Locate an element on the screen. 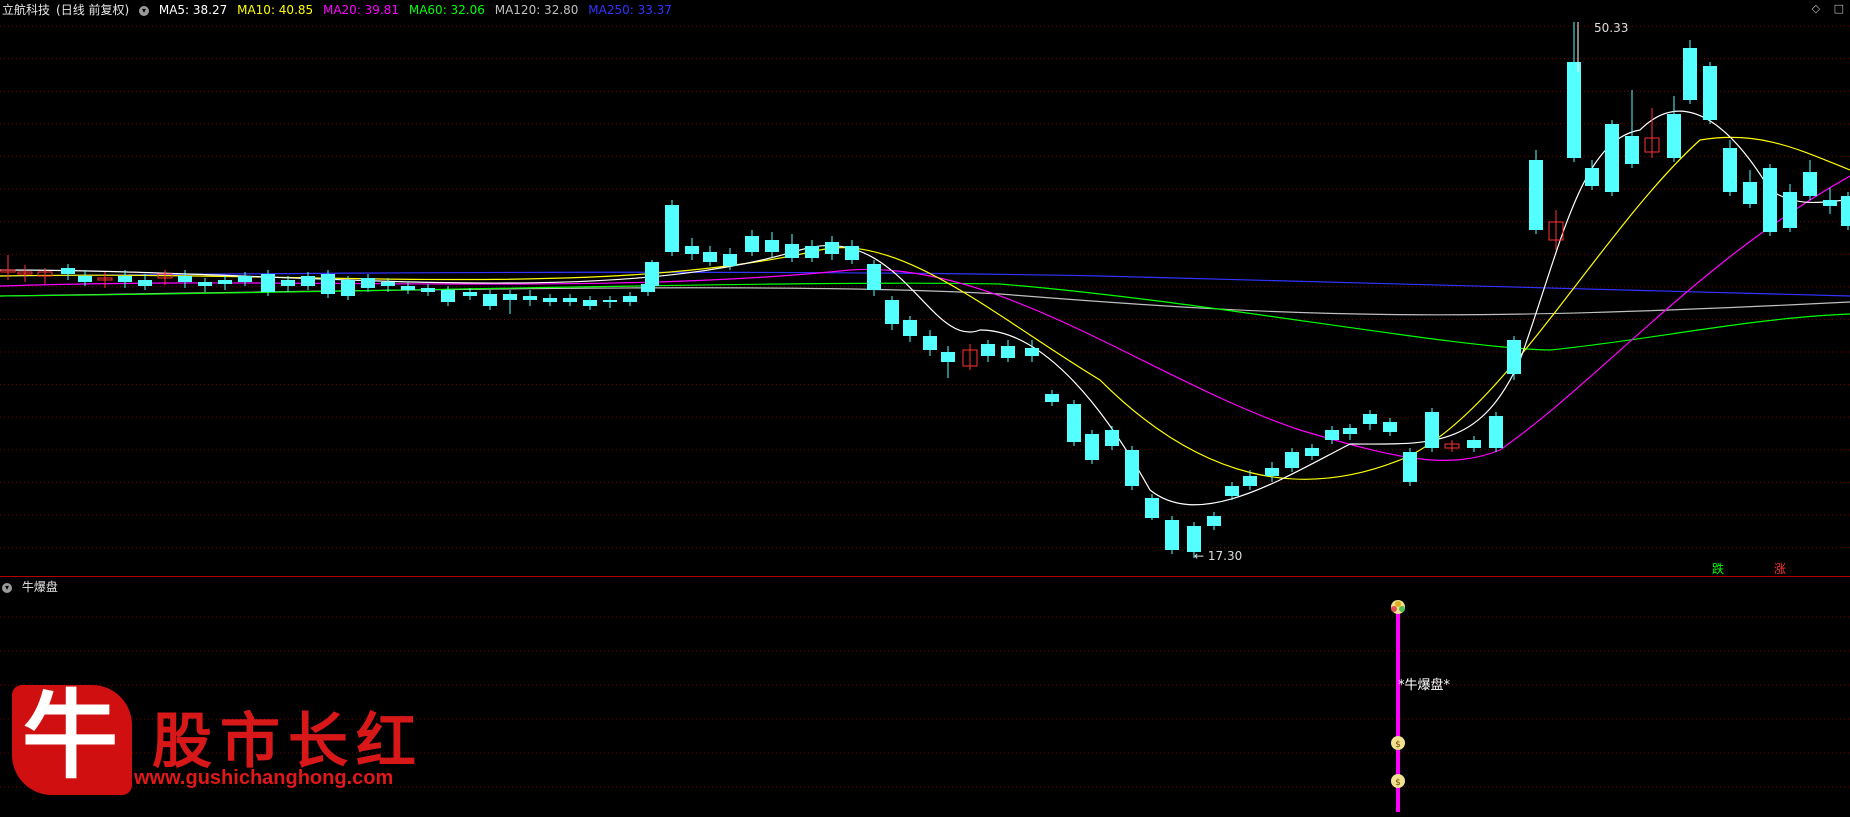 The image size is (1850, 817). coin-icon is located at coordinates (1398, 607).